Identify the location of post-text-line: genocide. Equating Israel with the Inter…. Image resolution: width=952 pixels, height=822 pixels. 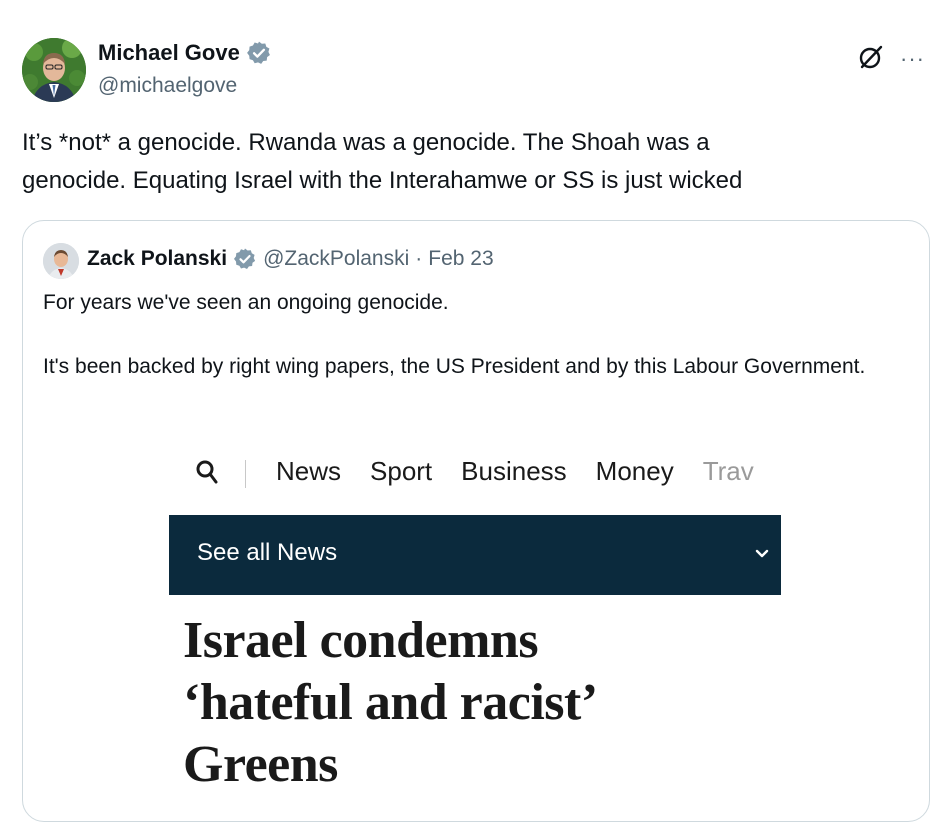
(382, 180).